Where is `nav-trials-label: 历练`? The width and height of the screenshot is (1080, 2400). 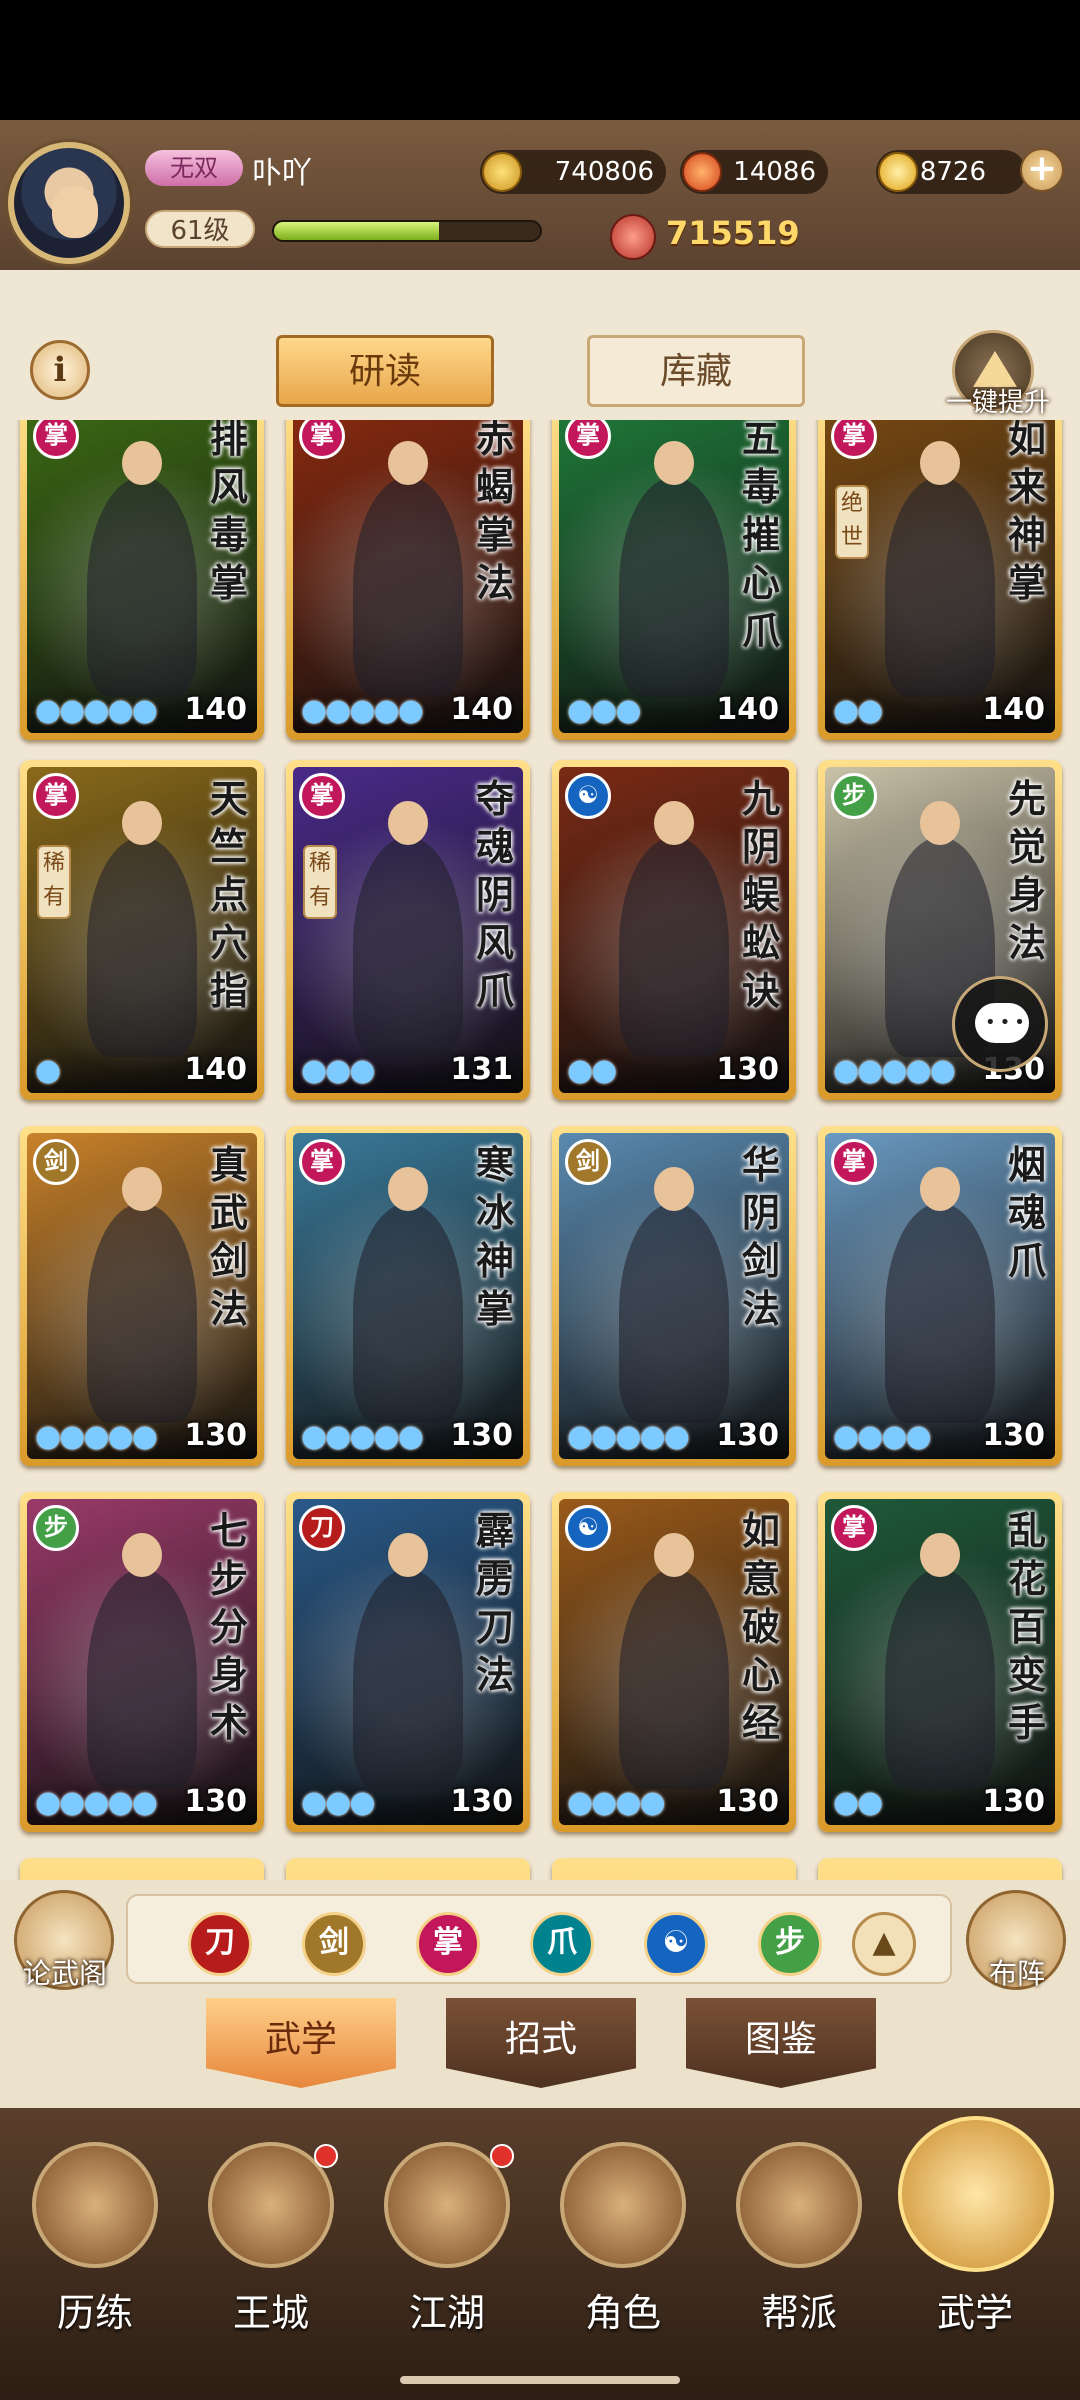 nav-trials-label: 历练 is located at coordinates (94, 2313).